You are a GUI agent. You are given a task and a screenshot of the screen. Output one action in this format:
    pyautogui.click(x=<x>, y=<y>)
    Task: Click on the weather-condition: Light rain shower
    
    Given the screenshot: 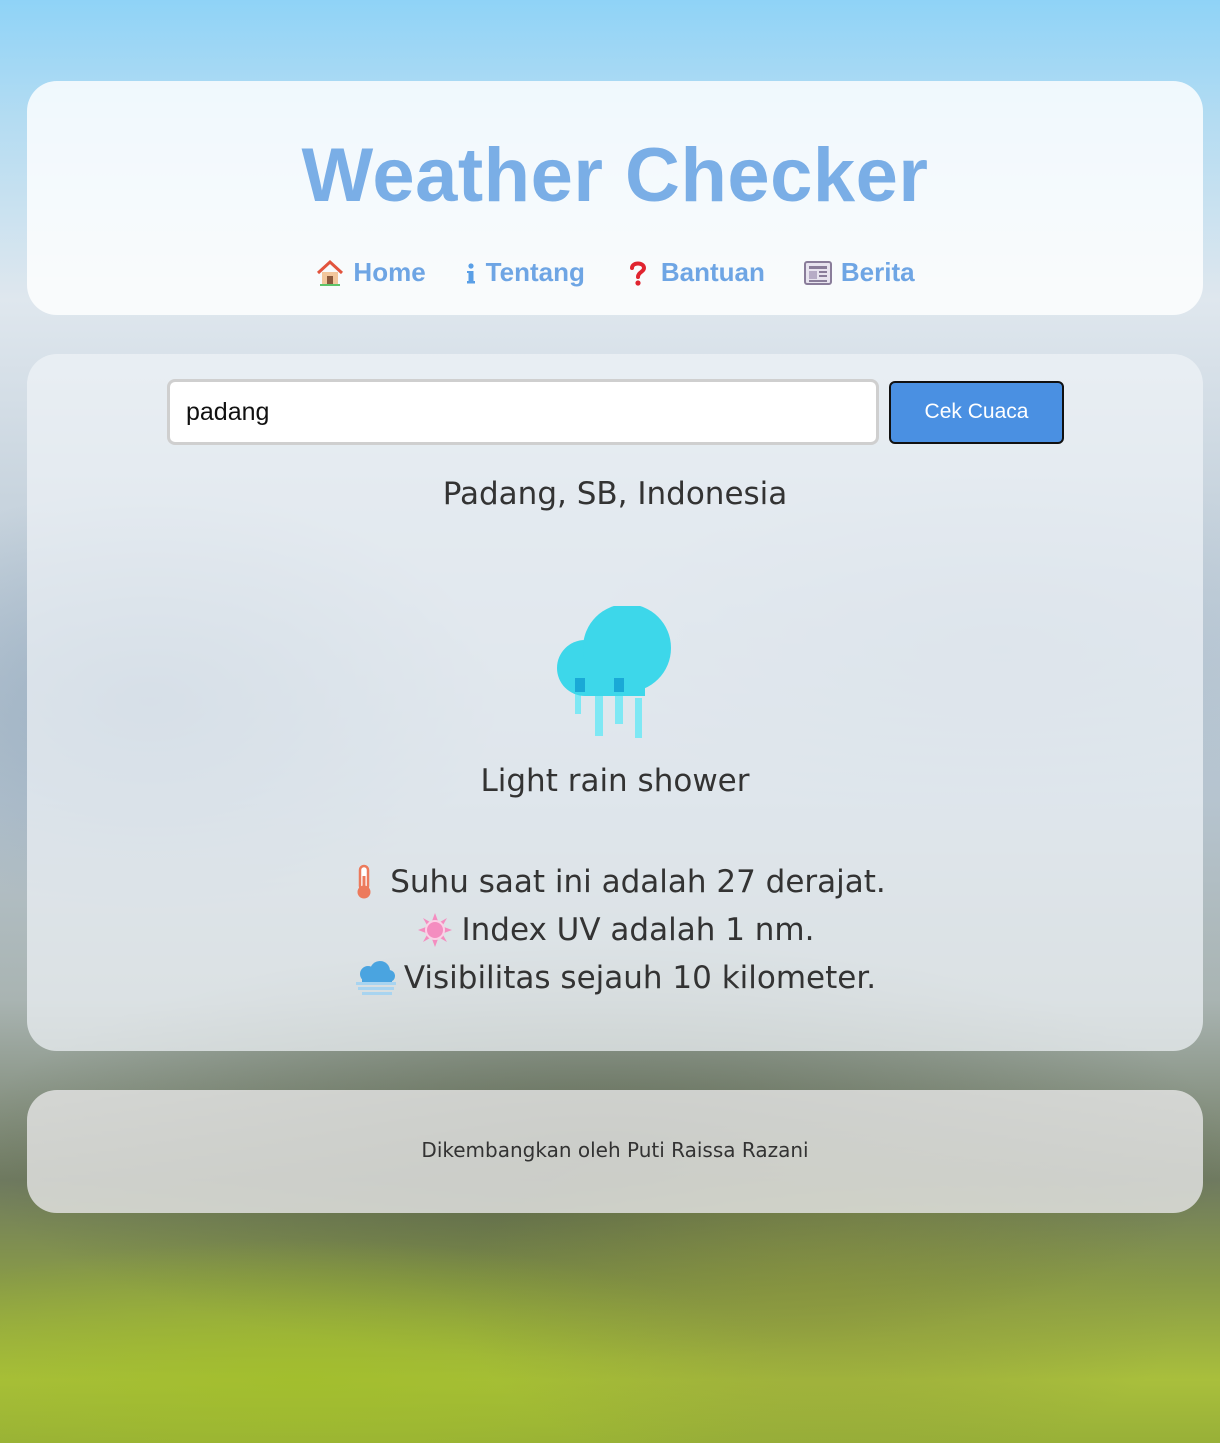 What is the action you would take?
    pyautogui.click(x=615, y=781)
    